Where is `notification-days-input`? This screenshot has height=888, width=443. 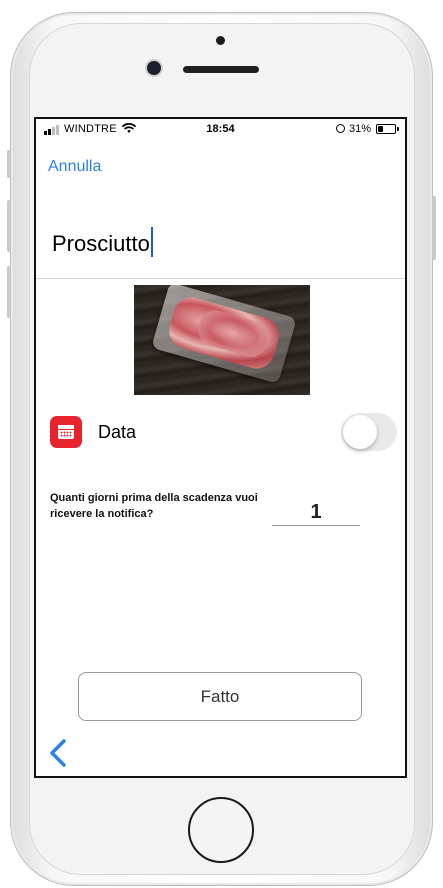 notification-days-input is located at coordinates (316, 512).